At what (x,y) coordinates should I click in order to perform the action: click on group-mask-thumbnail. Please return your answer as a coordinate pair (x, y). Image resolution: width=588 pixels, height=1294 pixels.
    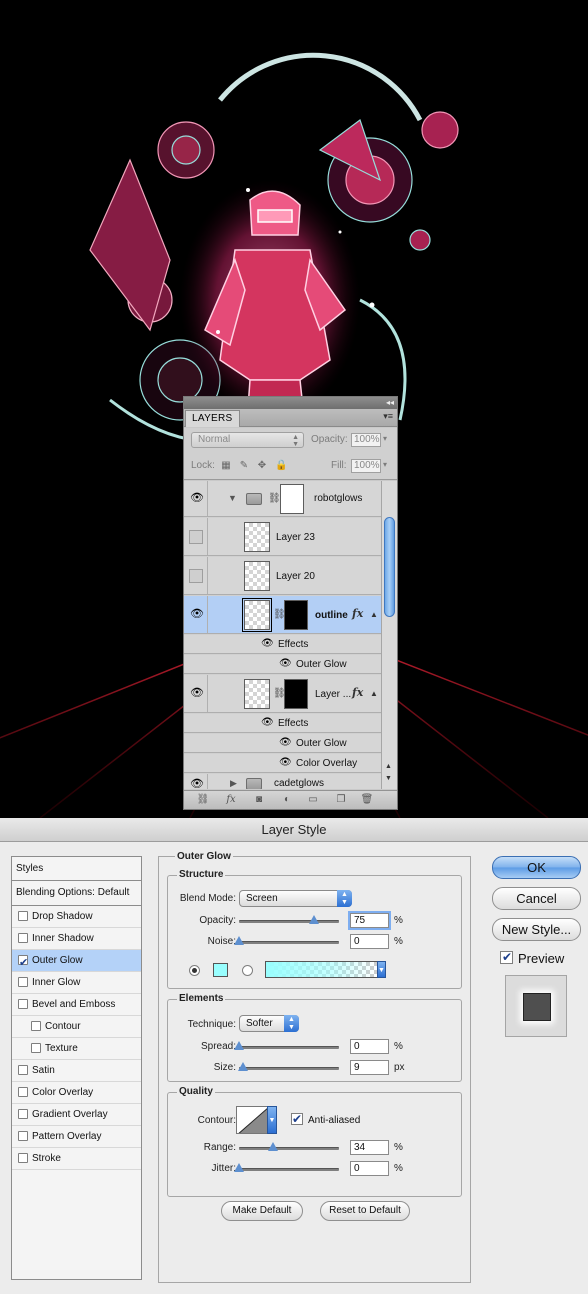
    Looking at the image, I should click on (292, 499).